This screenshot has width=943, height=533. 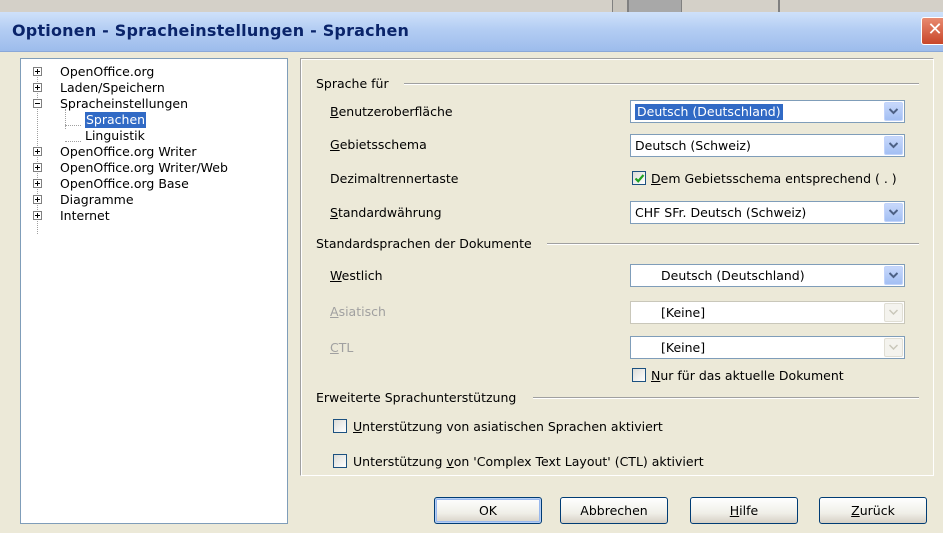 What do you see at coordinates (450, 461) in the screenshot?
I see `mnemonic: v` at bounding box center [450, 461].